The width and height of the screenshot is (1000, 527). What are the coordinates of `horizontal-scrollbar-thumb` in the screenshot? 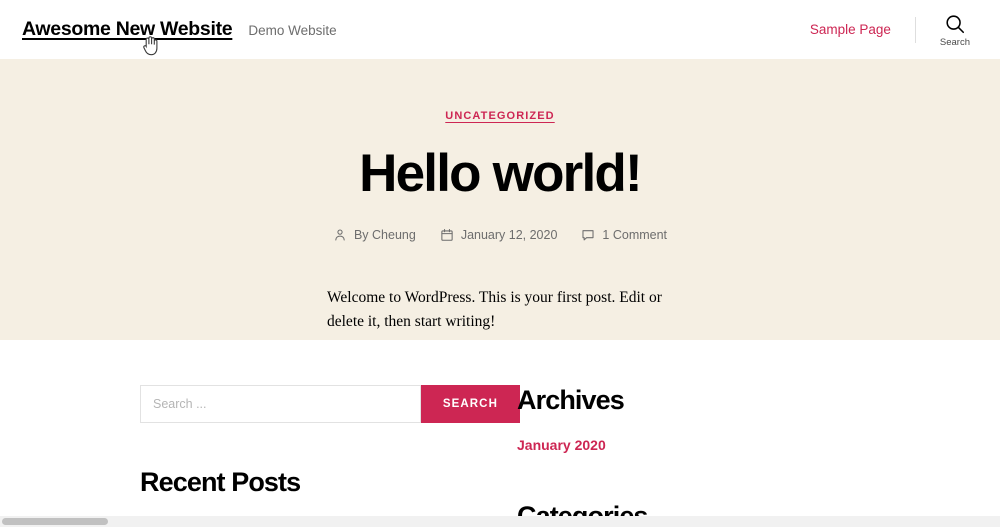 It's located at (55, 521).